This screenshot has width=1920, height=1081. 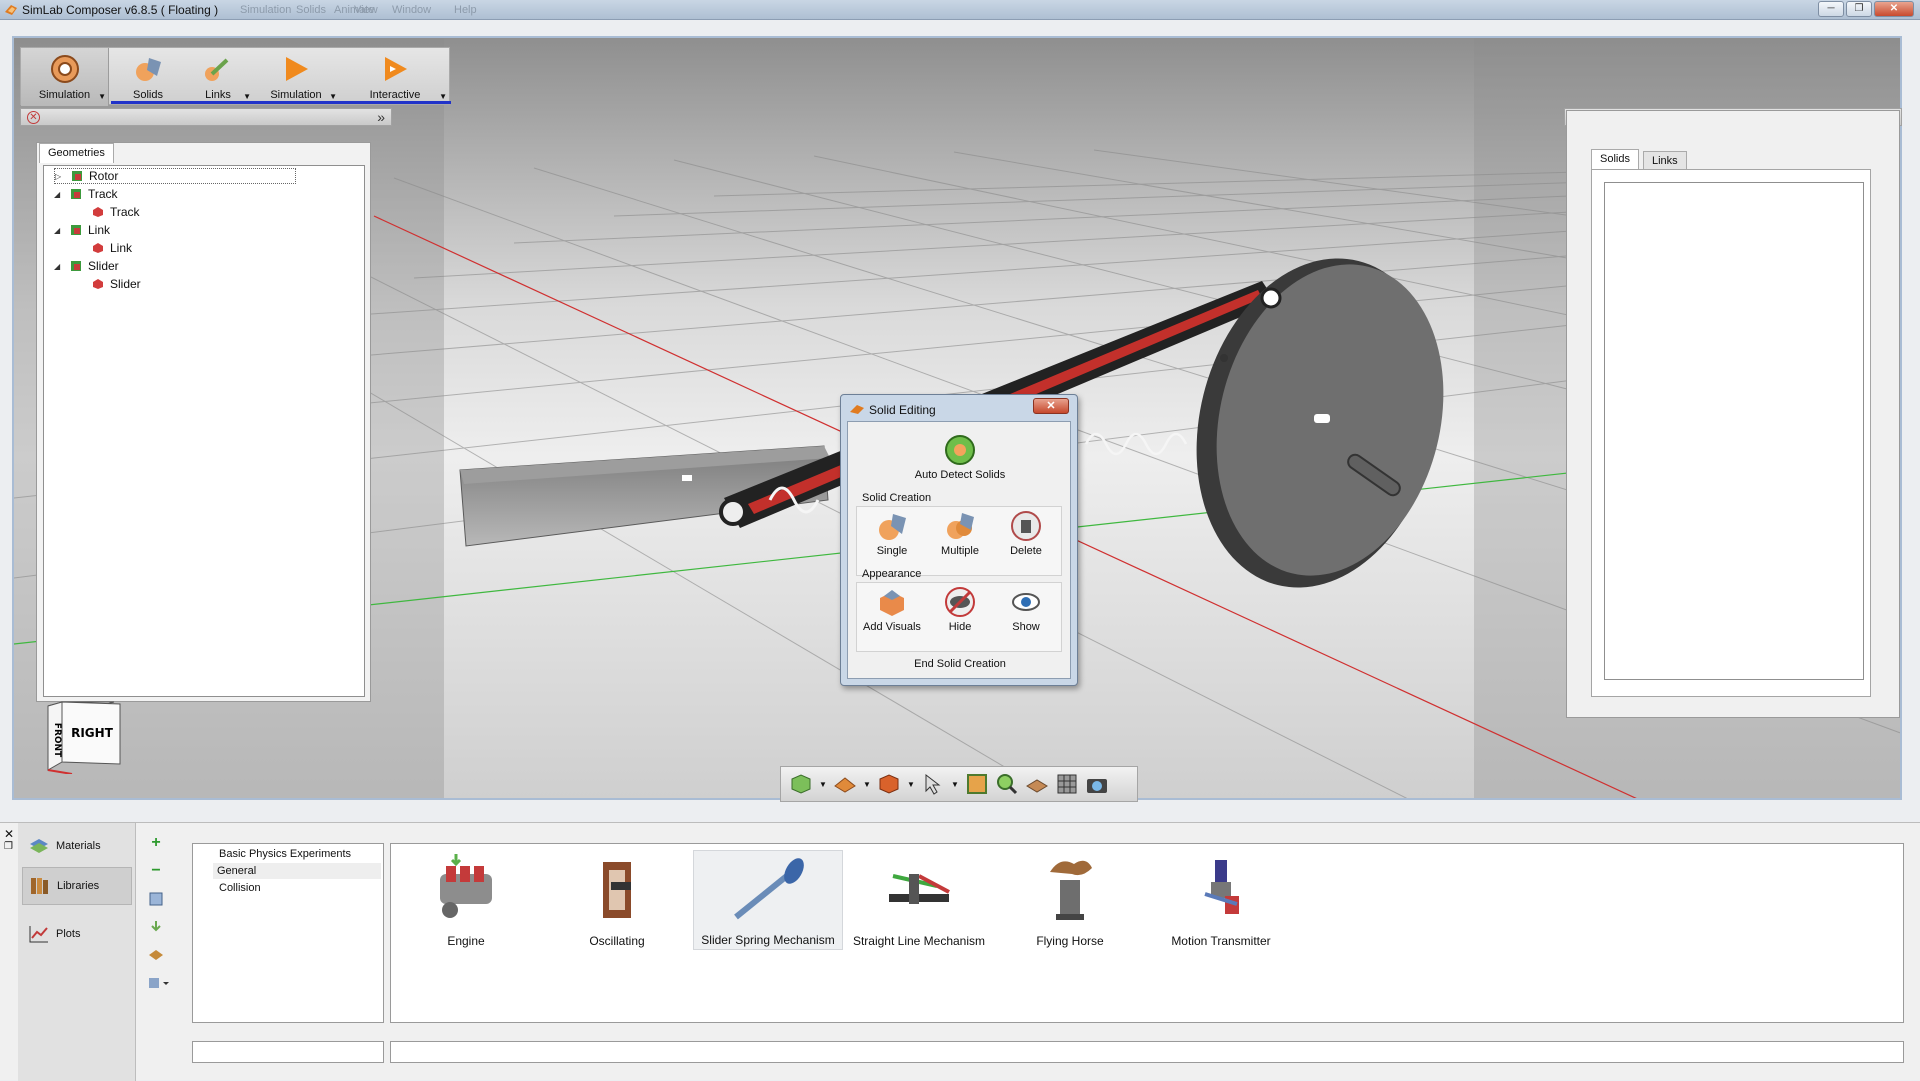 I want to click on grid-plane-icon, so click(x=1037, y=784).